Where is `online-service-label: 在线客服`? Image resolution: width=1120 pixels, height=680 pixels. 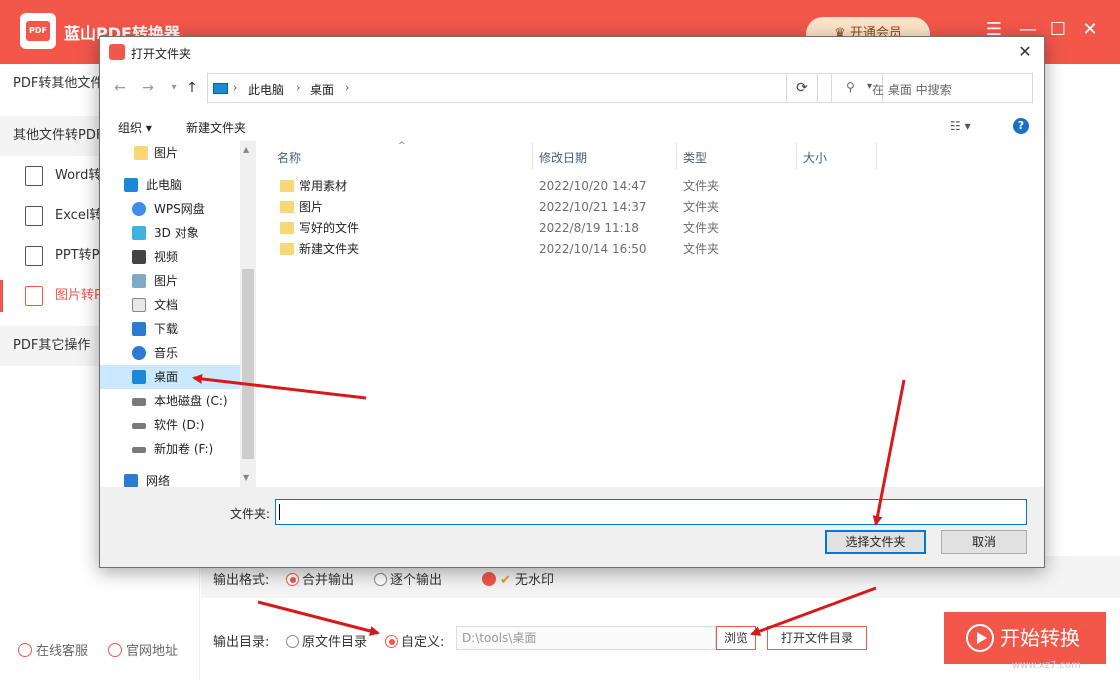
online-service-label: 在线客服 is located at coordinates (62, 651).